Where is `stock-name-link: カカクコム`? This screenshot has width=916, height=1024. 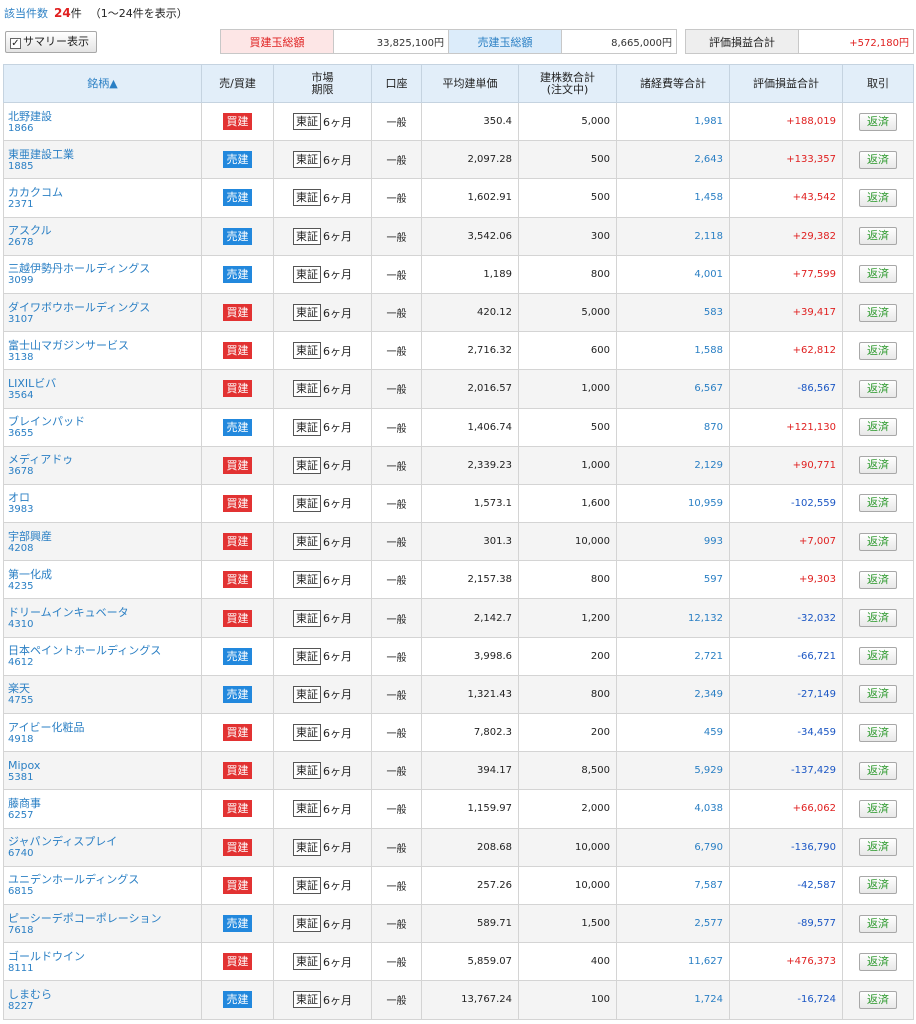
stock-name-link: カカクコム is located at coordinates (104, 192).